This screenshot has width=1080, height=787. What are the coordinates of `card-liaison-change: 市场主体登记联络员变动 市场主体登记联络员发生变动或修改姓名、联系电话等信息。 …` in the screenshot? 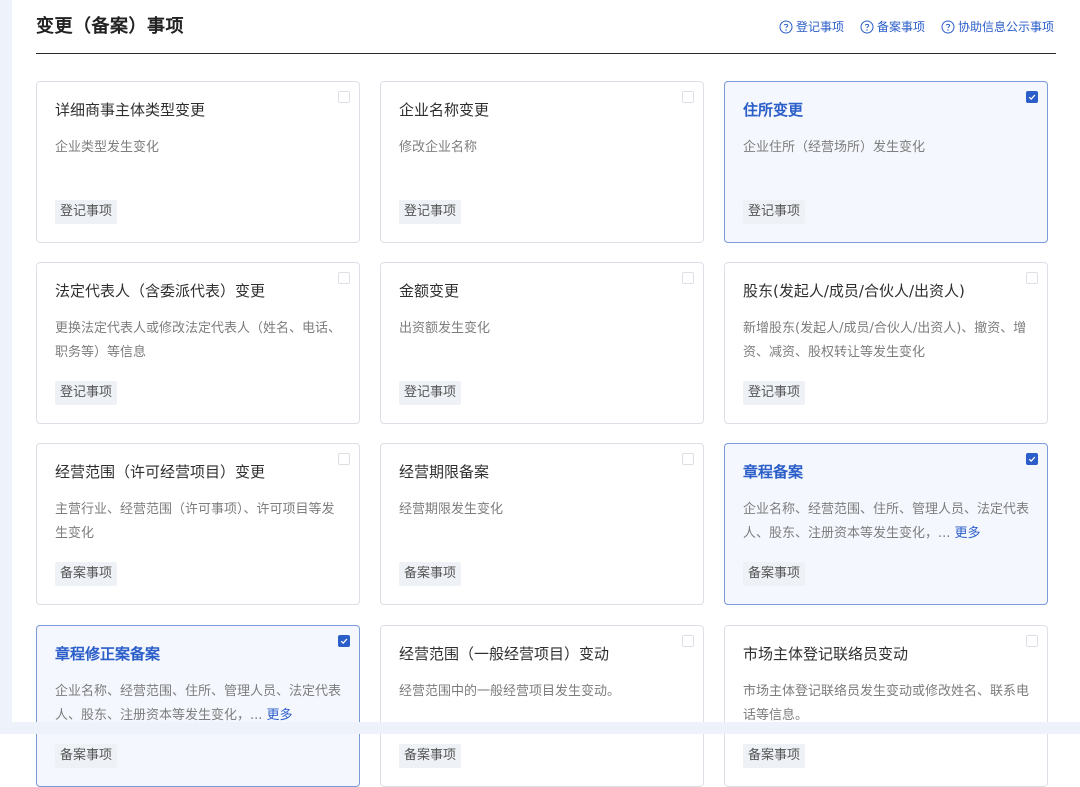 It's located at (886, 706).